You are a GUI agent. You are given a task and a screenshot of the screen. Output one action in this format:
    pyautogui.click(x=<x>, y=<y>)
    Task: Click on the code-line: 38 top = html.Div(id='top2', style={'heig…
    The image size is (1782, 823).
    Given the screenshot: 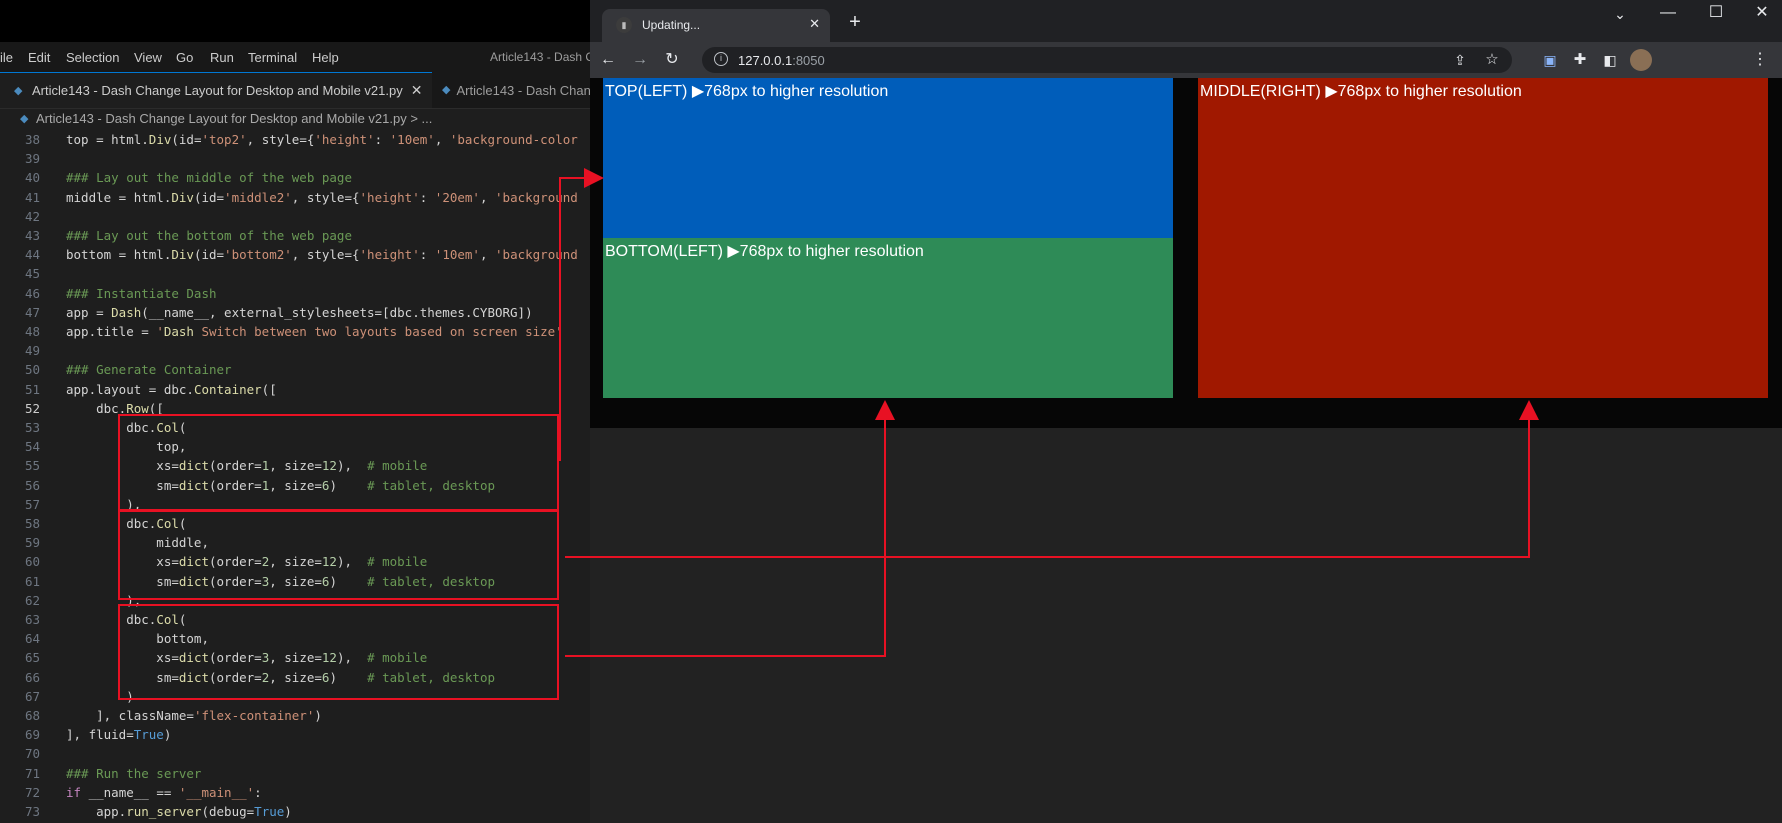 What is the action you would take?
    pyautogui.click(x=296, y=139)
    